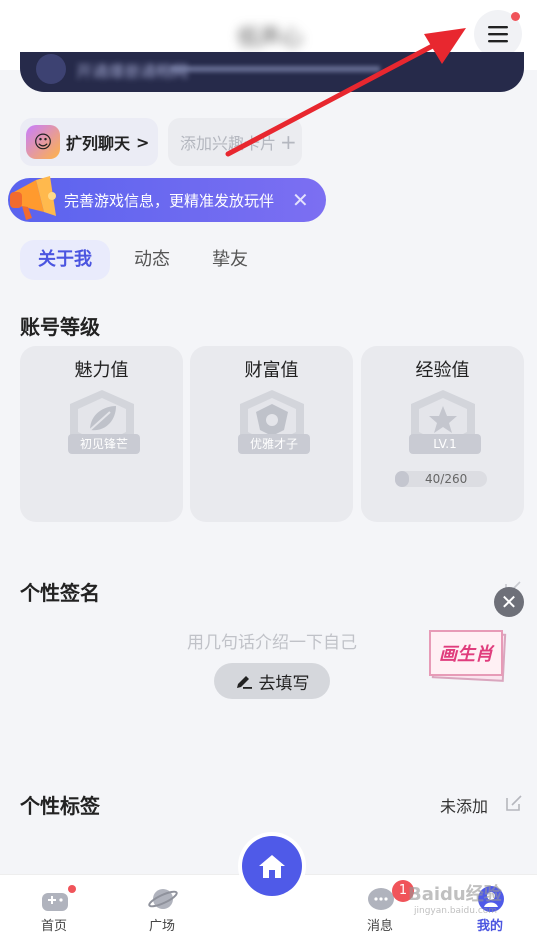 Image resolution: width=537 pixels, height=934 pixels. Describe the element at coordinates (443, 421) in the screenshot. I see `star-badge-icon` at that location.